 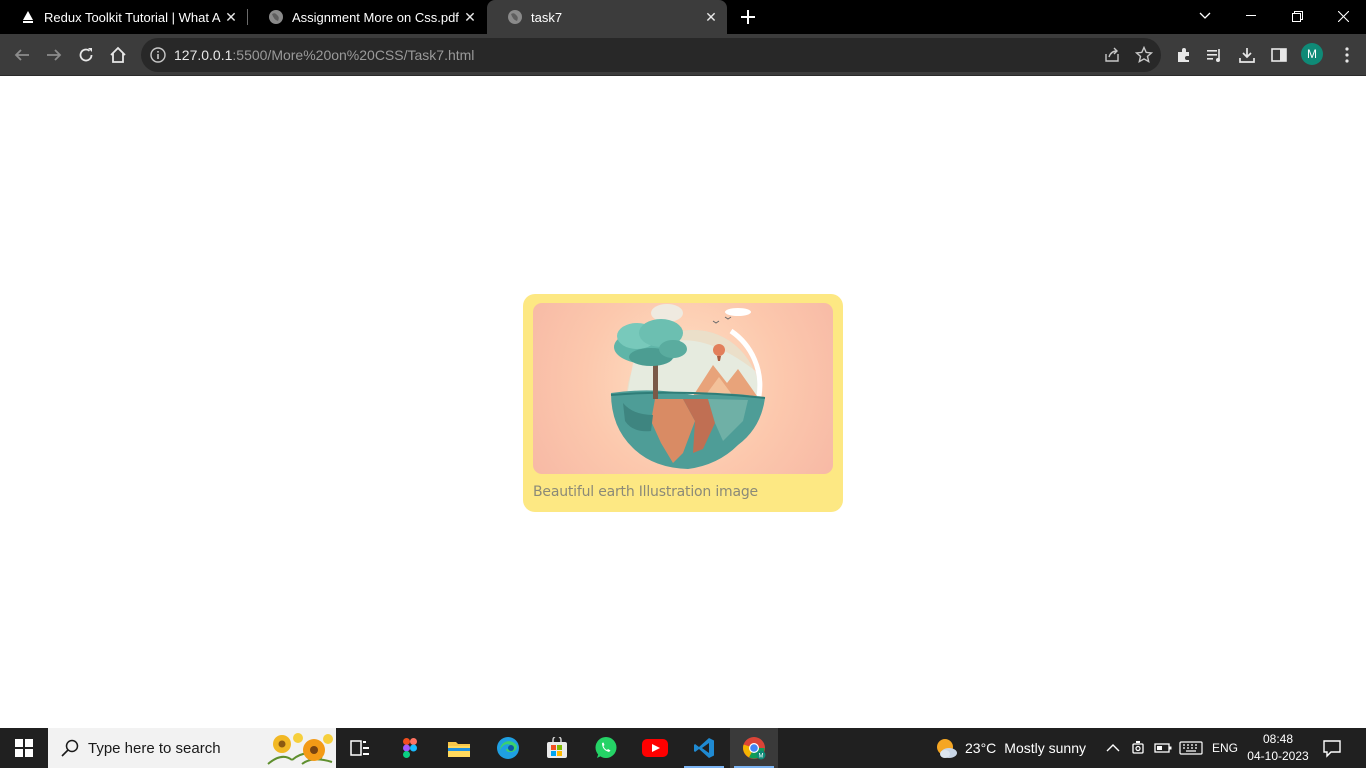 What do you see at coordinates (1045, 748) in the screenshot?
I see `weather-description: Mostly sunny` at bounding box center [1045, 748].